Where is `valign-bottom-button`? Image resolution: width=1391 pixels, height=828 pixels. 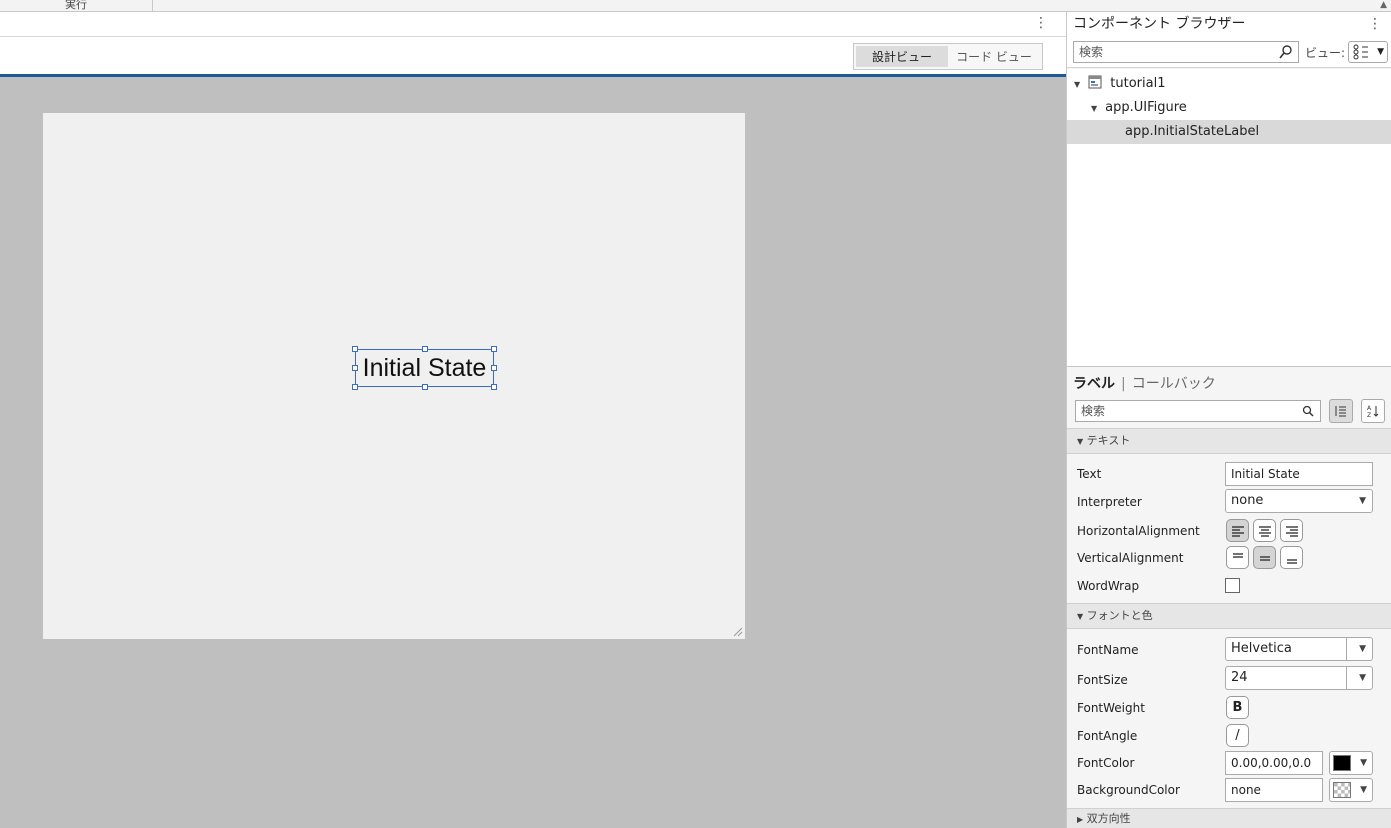 valign-bottom-button is located at coordinates (1291, 557).